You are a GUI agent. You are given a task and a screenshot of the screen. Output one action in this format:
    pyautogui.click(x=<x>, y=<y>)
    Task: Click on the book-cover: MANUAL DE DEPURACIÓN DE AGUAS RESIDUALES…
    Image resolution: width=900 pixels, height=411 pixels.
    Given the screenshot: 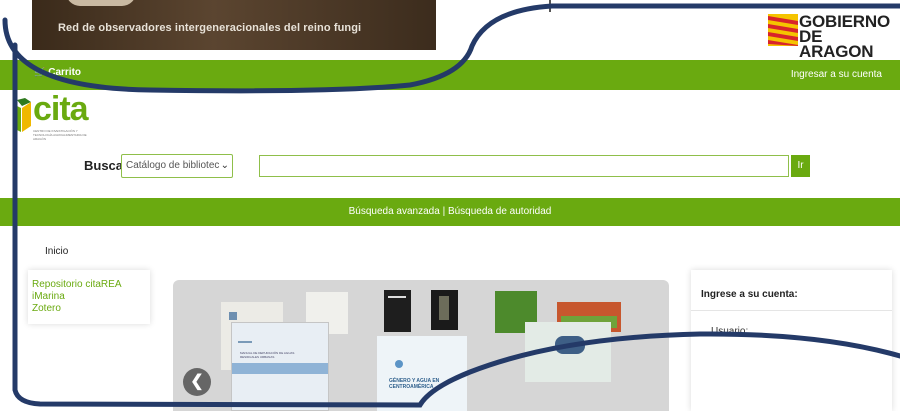 What is the action you would take?
    pyautogui.click(x=280, y=366)
    